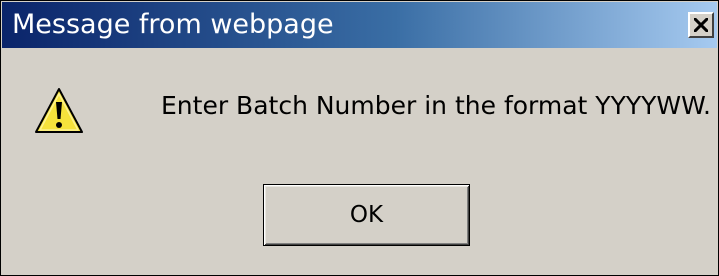 Image resolution: width=719 pixels, height=276 pixels. Describe the element at coordinates (436, 105) in the screenshot. I see `dialog-message: Enter Batch Number in the format YYYYWW.` at that location.